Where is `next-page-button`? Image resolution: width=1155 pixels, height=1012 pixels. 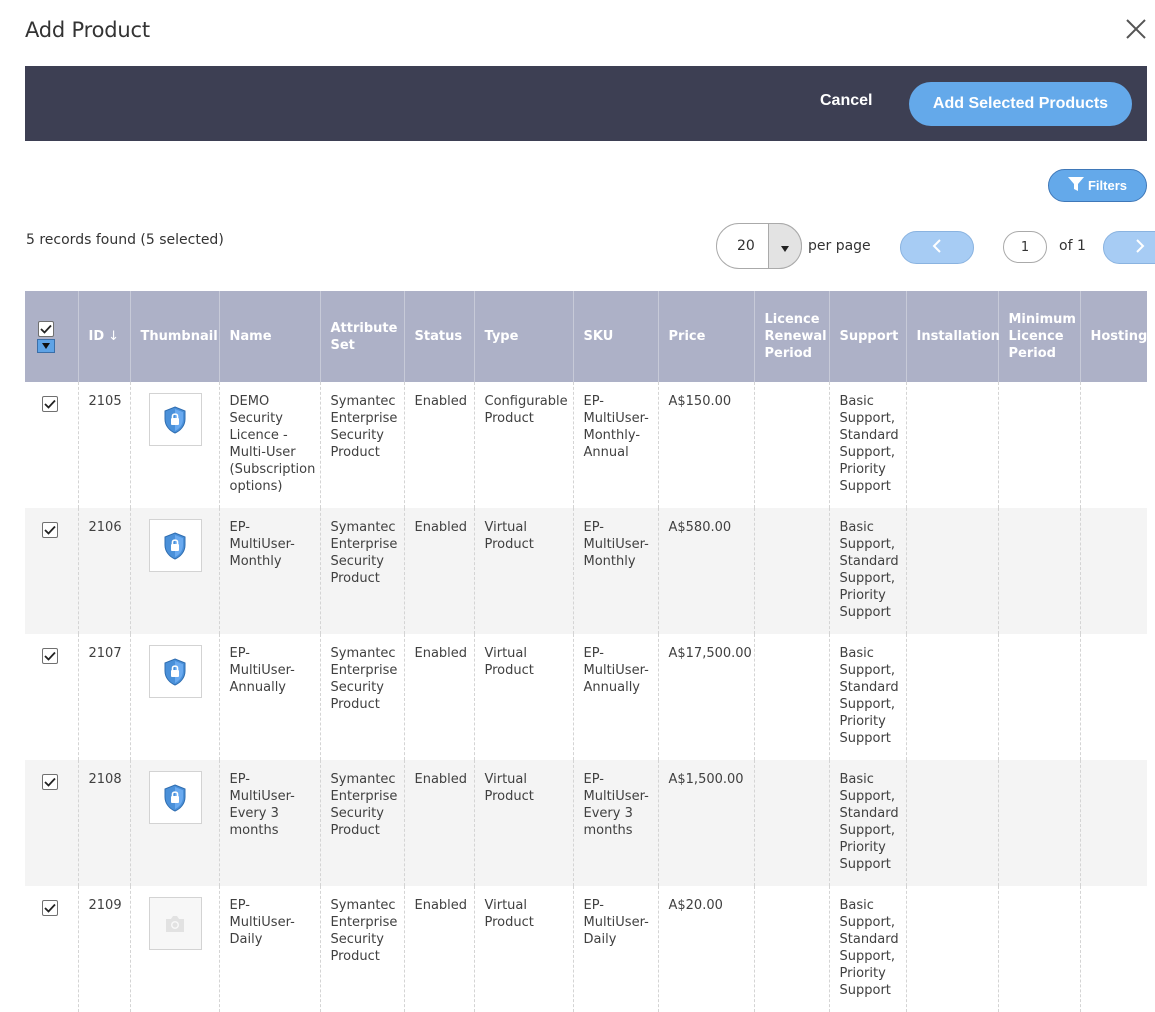 next-page-button is located at coordinates (1129, 247).